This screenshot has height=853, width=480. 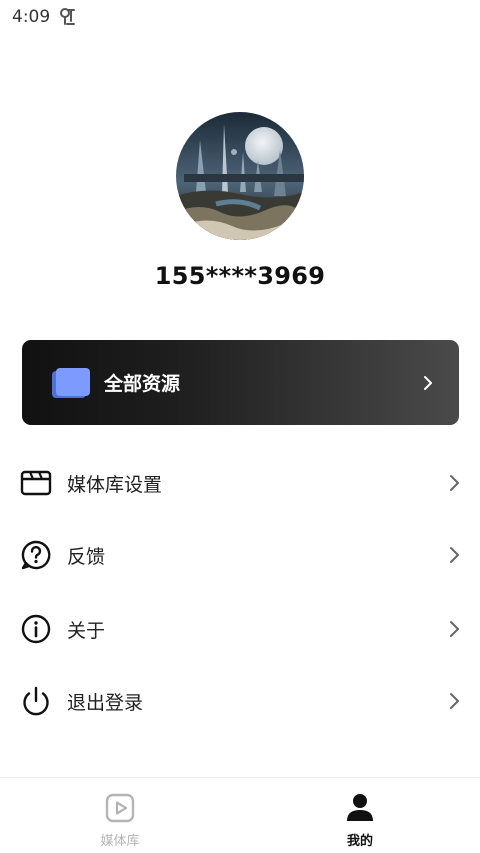 What do you see at coordinates (240, 629) in the screenshot?
I see `menu-item-about: 关于` at bounding box center [240, 629].